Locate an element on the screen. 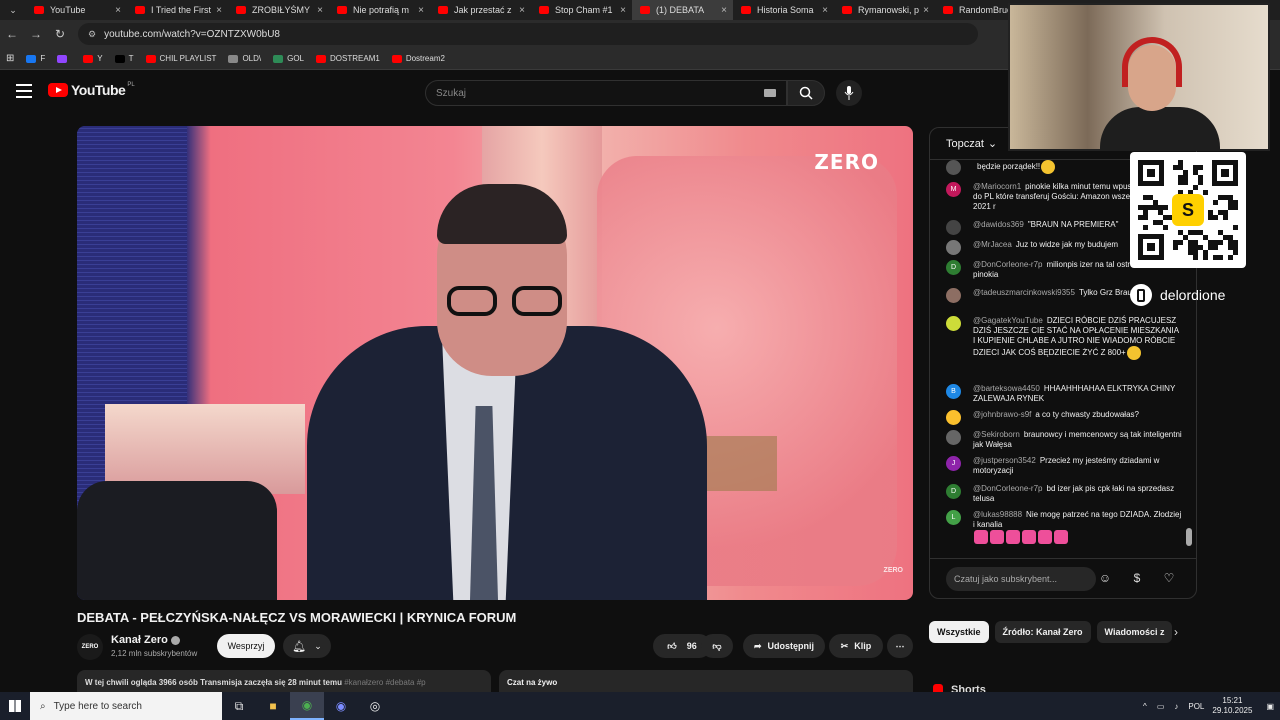 Image resolution: width=1280 pixels, height=720 pixels. reload-icon: ↻ is located at coordinates (60, 34).